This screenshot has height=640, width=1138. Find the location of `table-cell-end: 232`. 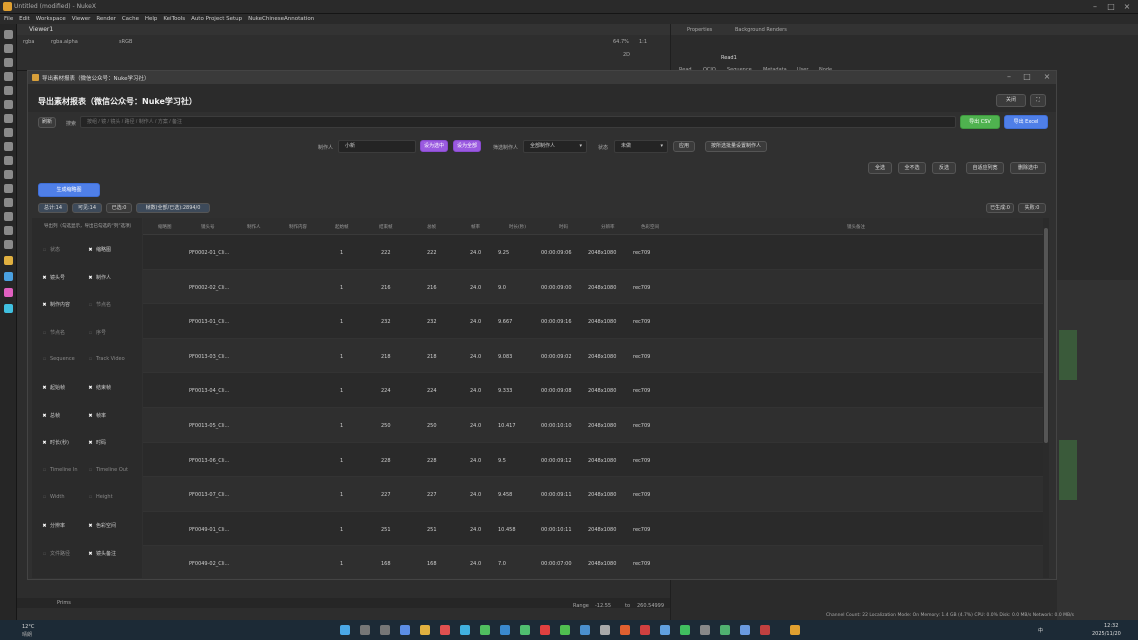

table-cell-end: 232 is located at coordinates (386, 322).